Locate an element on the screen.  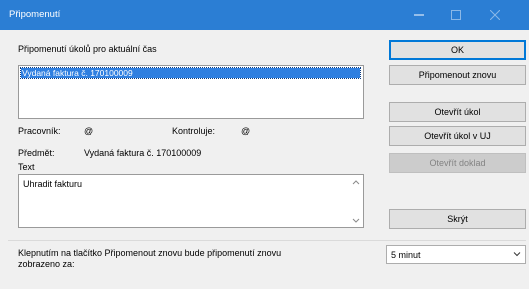
minimize-icon is located at coordinates (419, 15).